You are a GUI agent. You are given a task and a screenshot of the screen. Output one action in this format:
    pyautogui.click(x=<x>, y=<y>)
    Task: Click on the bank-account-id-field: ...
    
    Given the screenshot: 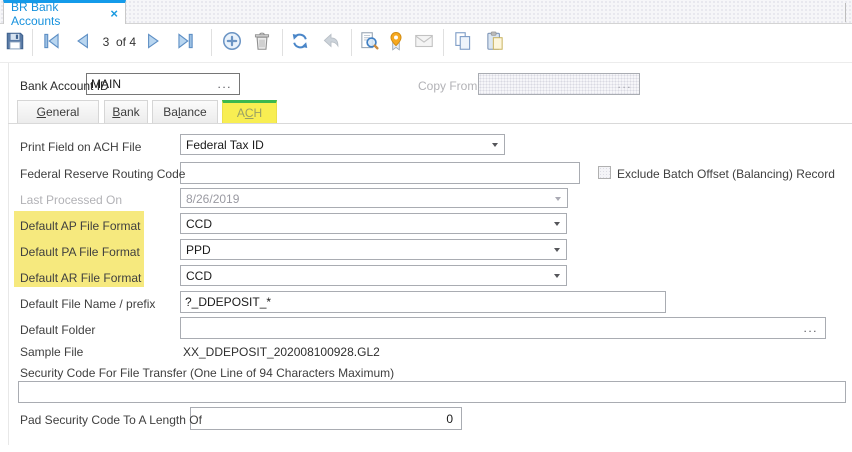 What is the action you would take?
    pyautogui.click(x=163, y=84)
    